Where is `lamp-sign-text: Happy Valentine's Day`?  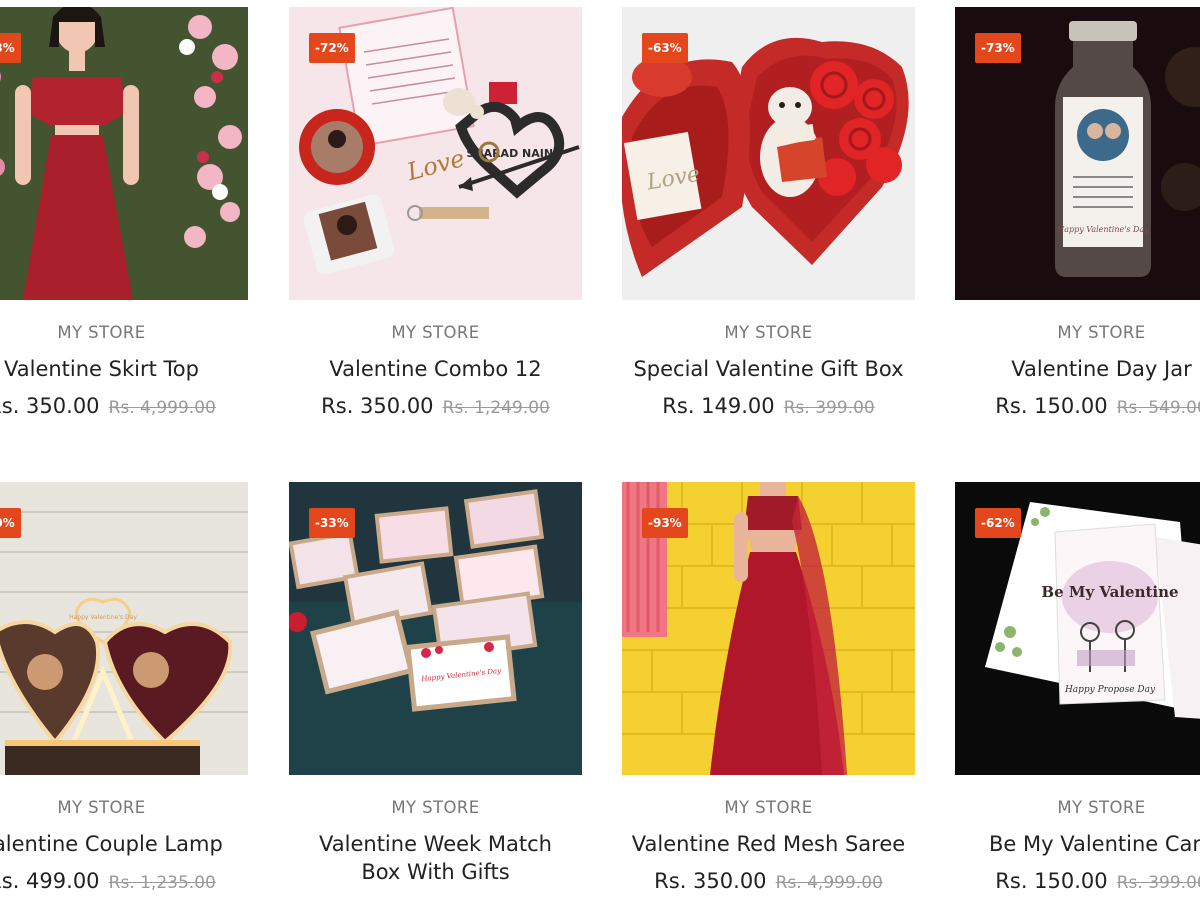 lamp-sign-text: Happy Valentine's Day is located at coordinates (103, 617).